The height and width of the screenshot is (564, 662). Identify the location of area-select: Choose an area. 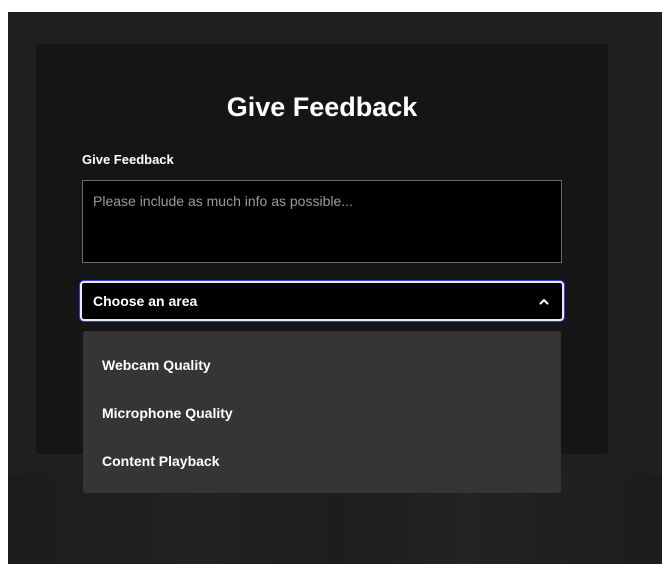
(322, 301).